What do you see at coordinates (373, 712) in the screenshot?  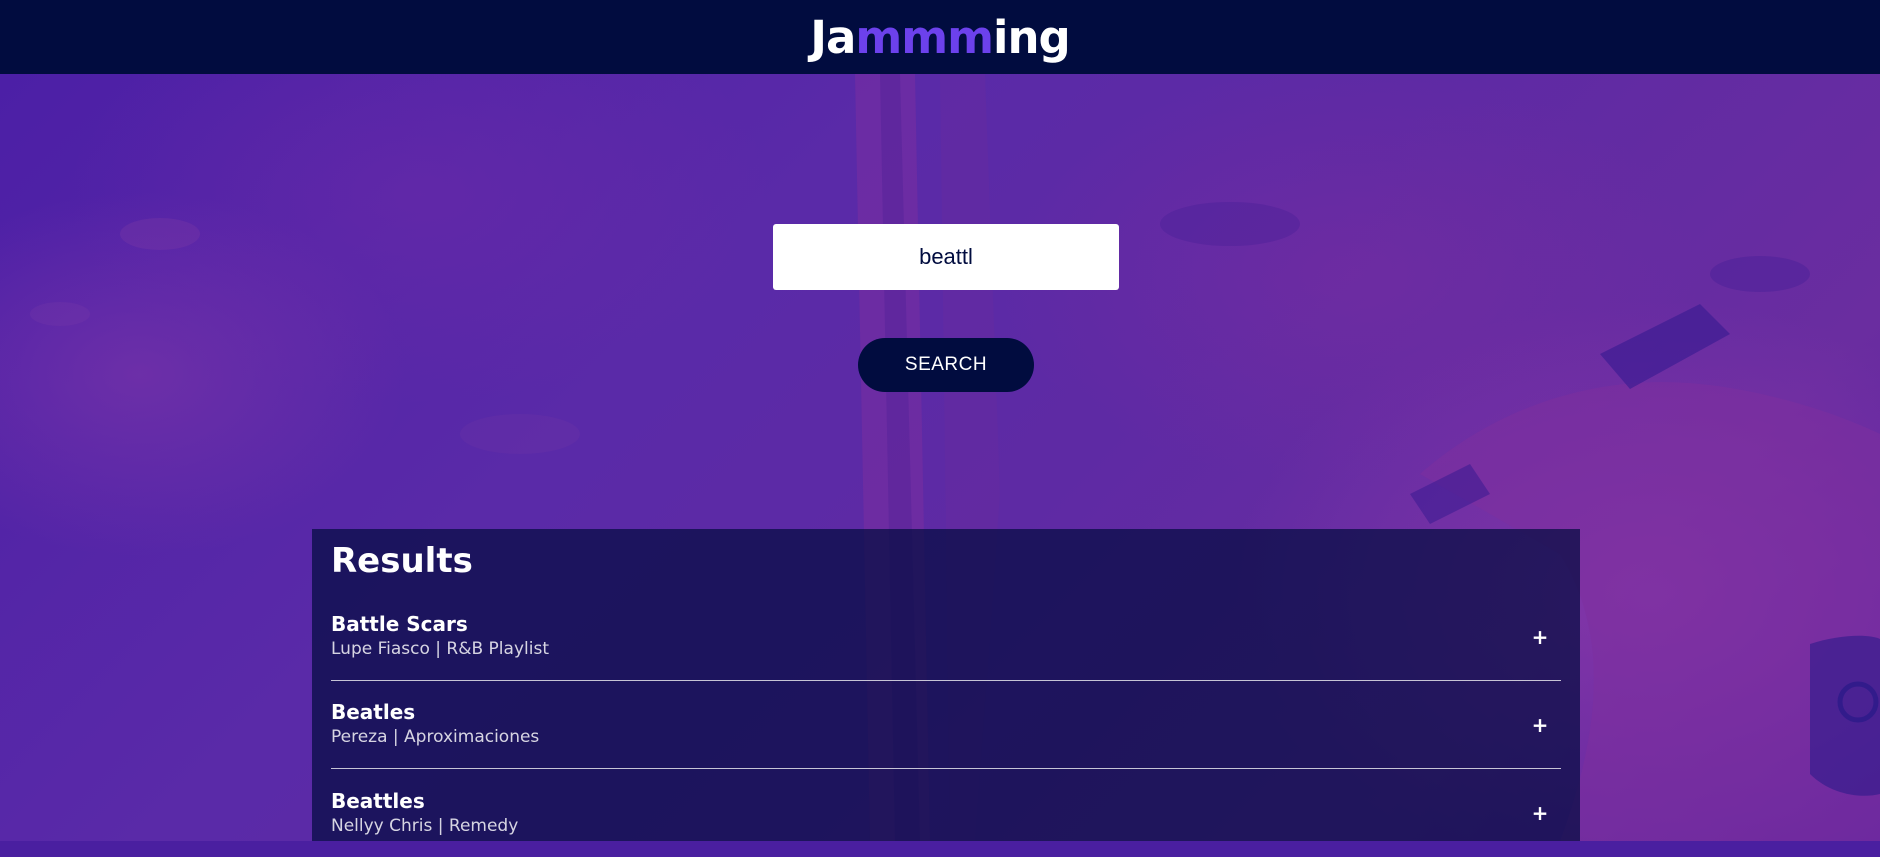 I see `track-name: Beatles` at bounding box center [373, 712].